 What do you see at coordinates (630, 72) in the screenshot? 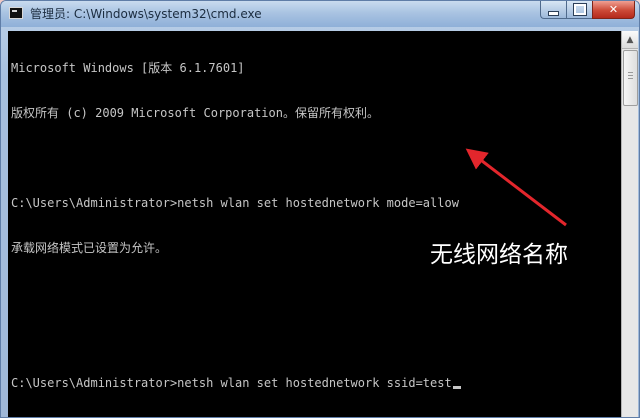
I see `scroll-grip-icon` at bounding box center [630, 72].